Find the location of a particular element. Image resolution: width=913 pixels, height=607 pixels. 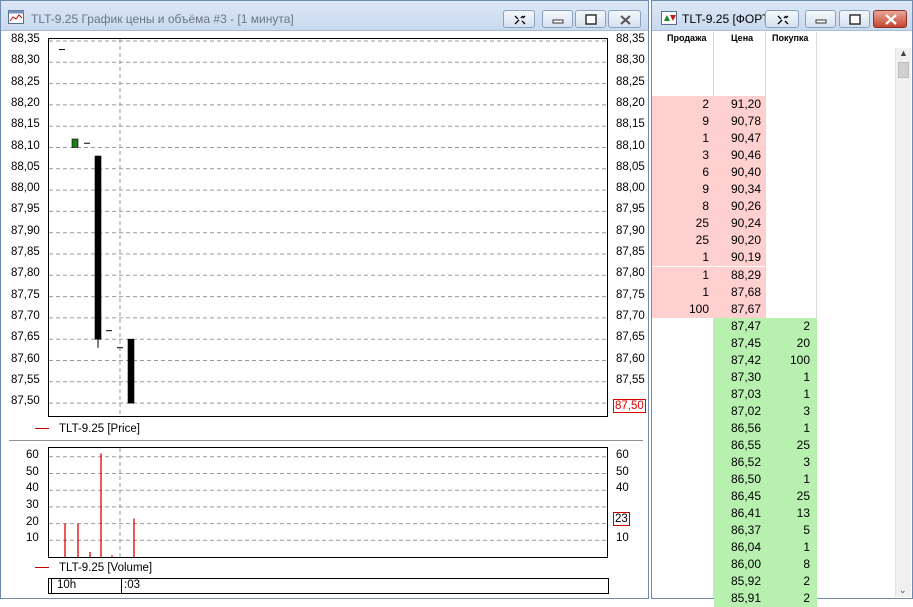

volume-tick-label: 50 is located at coordinates (32, 471).